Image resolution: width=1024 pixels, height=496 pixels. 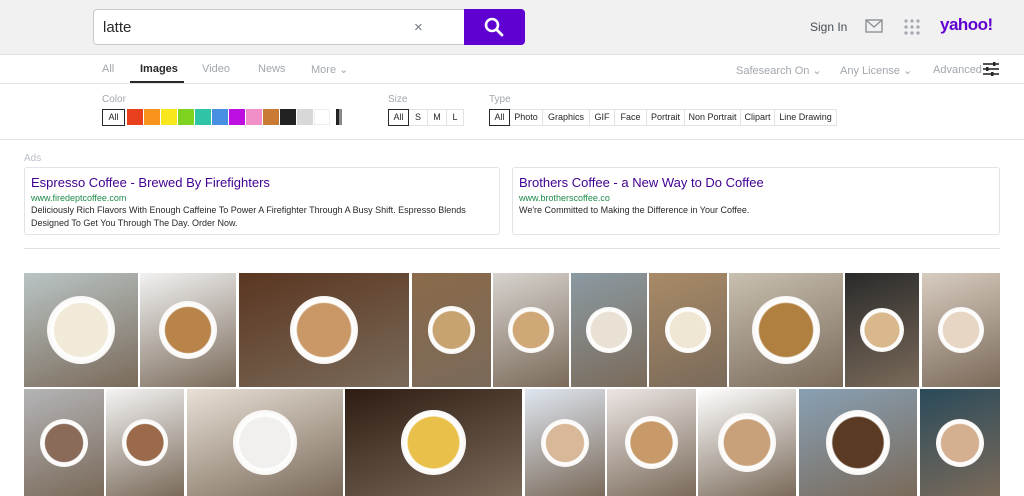 I want to click on header-bar: × Sign In yahoo!, so click(x=512, y=27).